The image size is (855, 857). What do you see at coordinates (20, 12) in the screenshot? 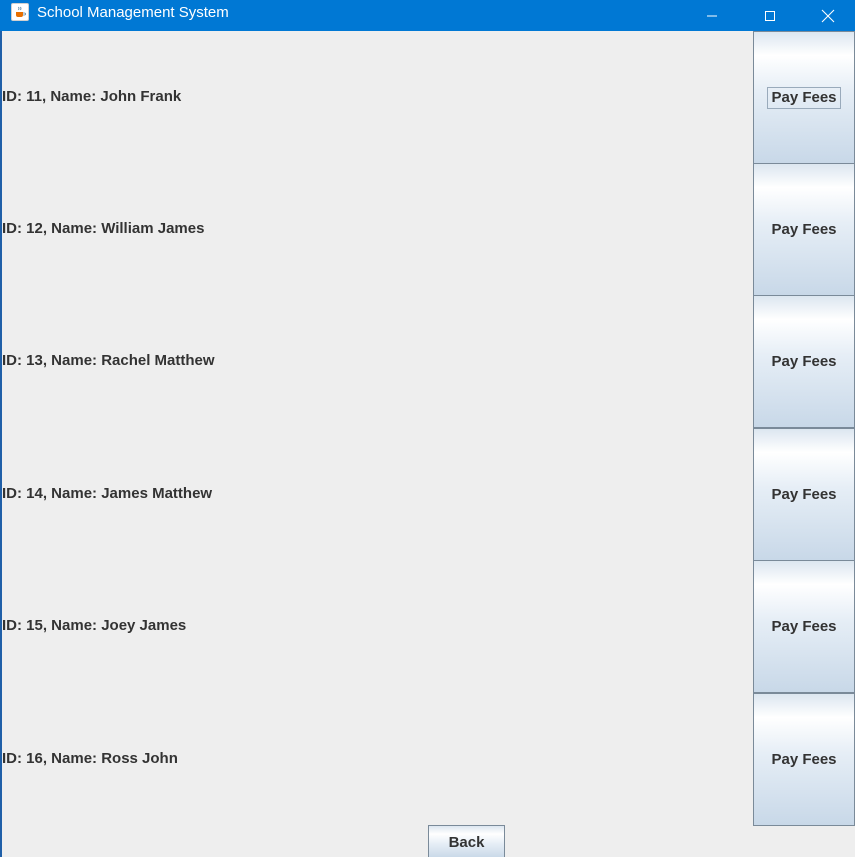
I see `java-cup-icon` at bounding box center [20, 12].